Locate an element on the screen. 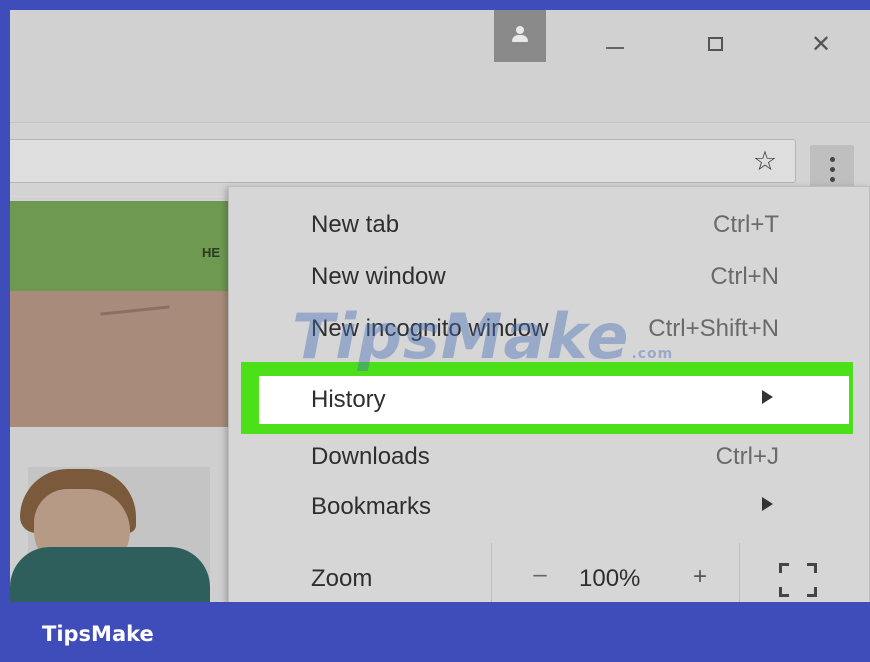 The width and height of the screenshot is (870, 662). close-icon: ✕ is located at coordinates (821, 44).